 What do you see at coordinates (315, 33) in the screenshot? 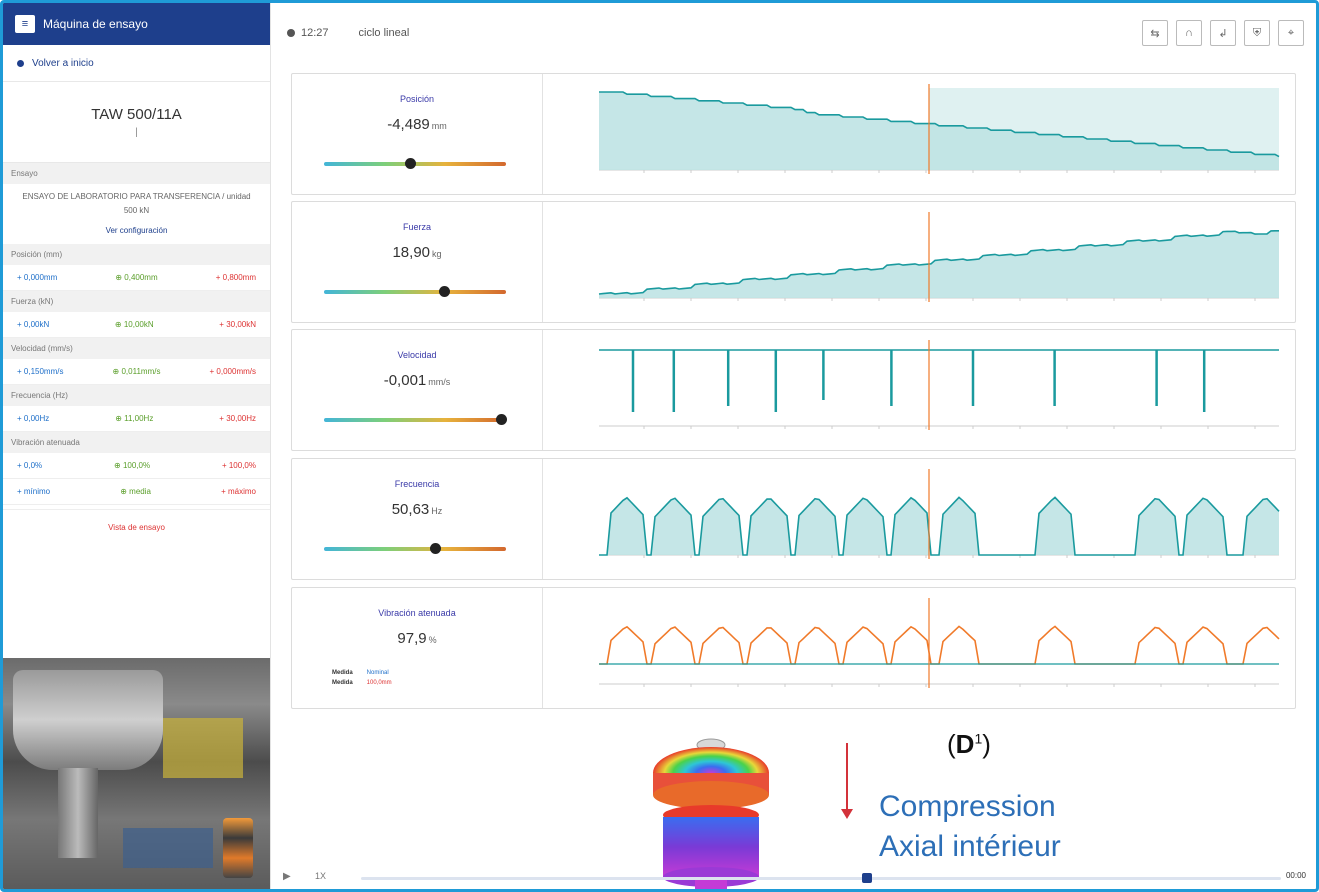
I see `time-display: 12:27` at bounding box center [315, 33].